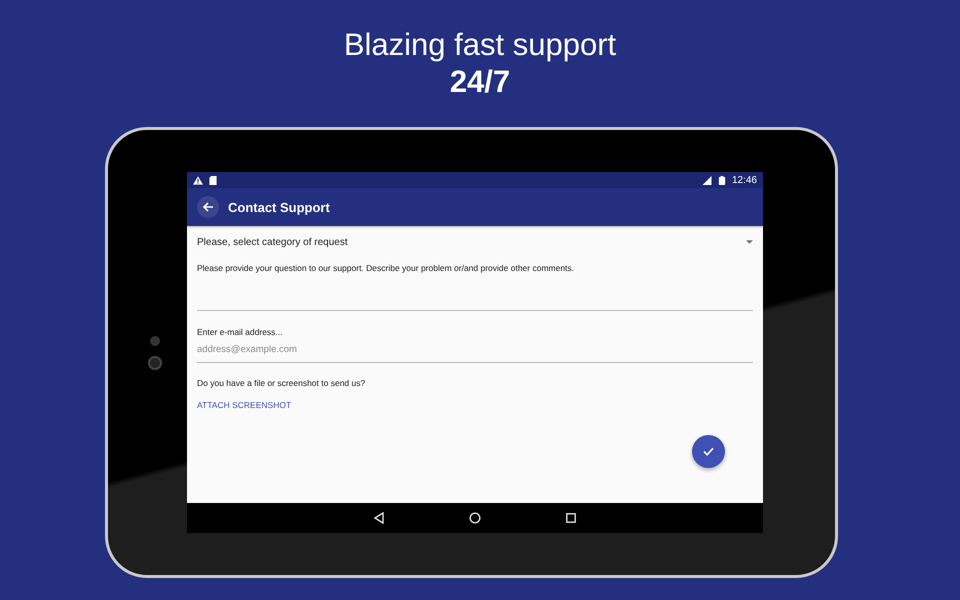 Image resolution: width=960 pixels, height=600 pixels. What do you see at coordinates (707, 180) in the screenshot?
I see `signal-icon` at bounding box center [707, 180].